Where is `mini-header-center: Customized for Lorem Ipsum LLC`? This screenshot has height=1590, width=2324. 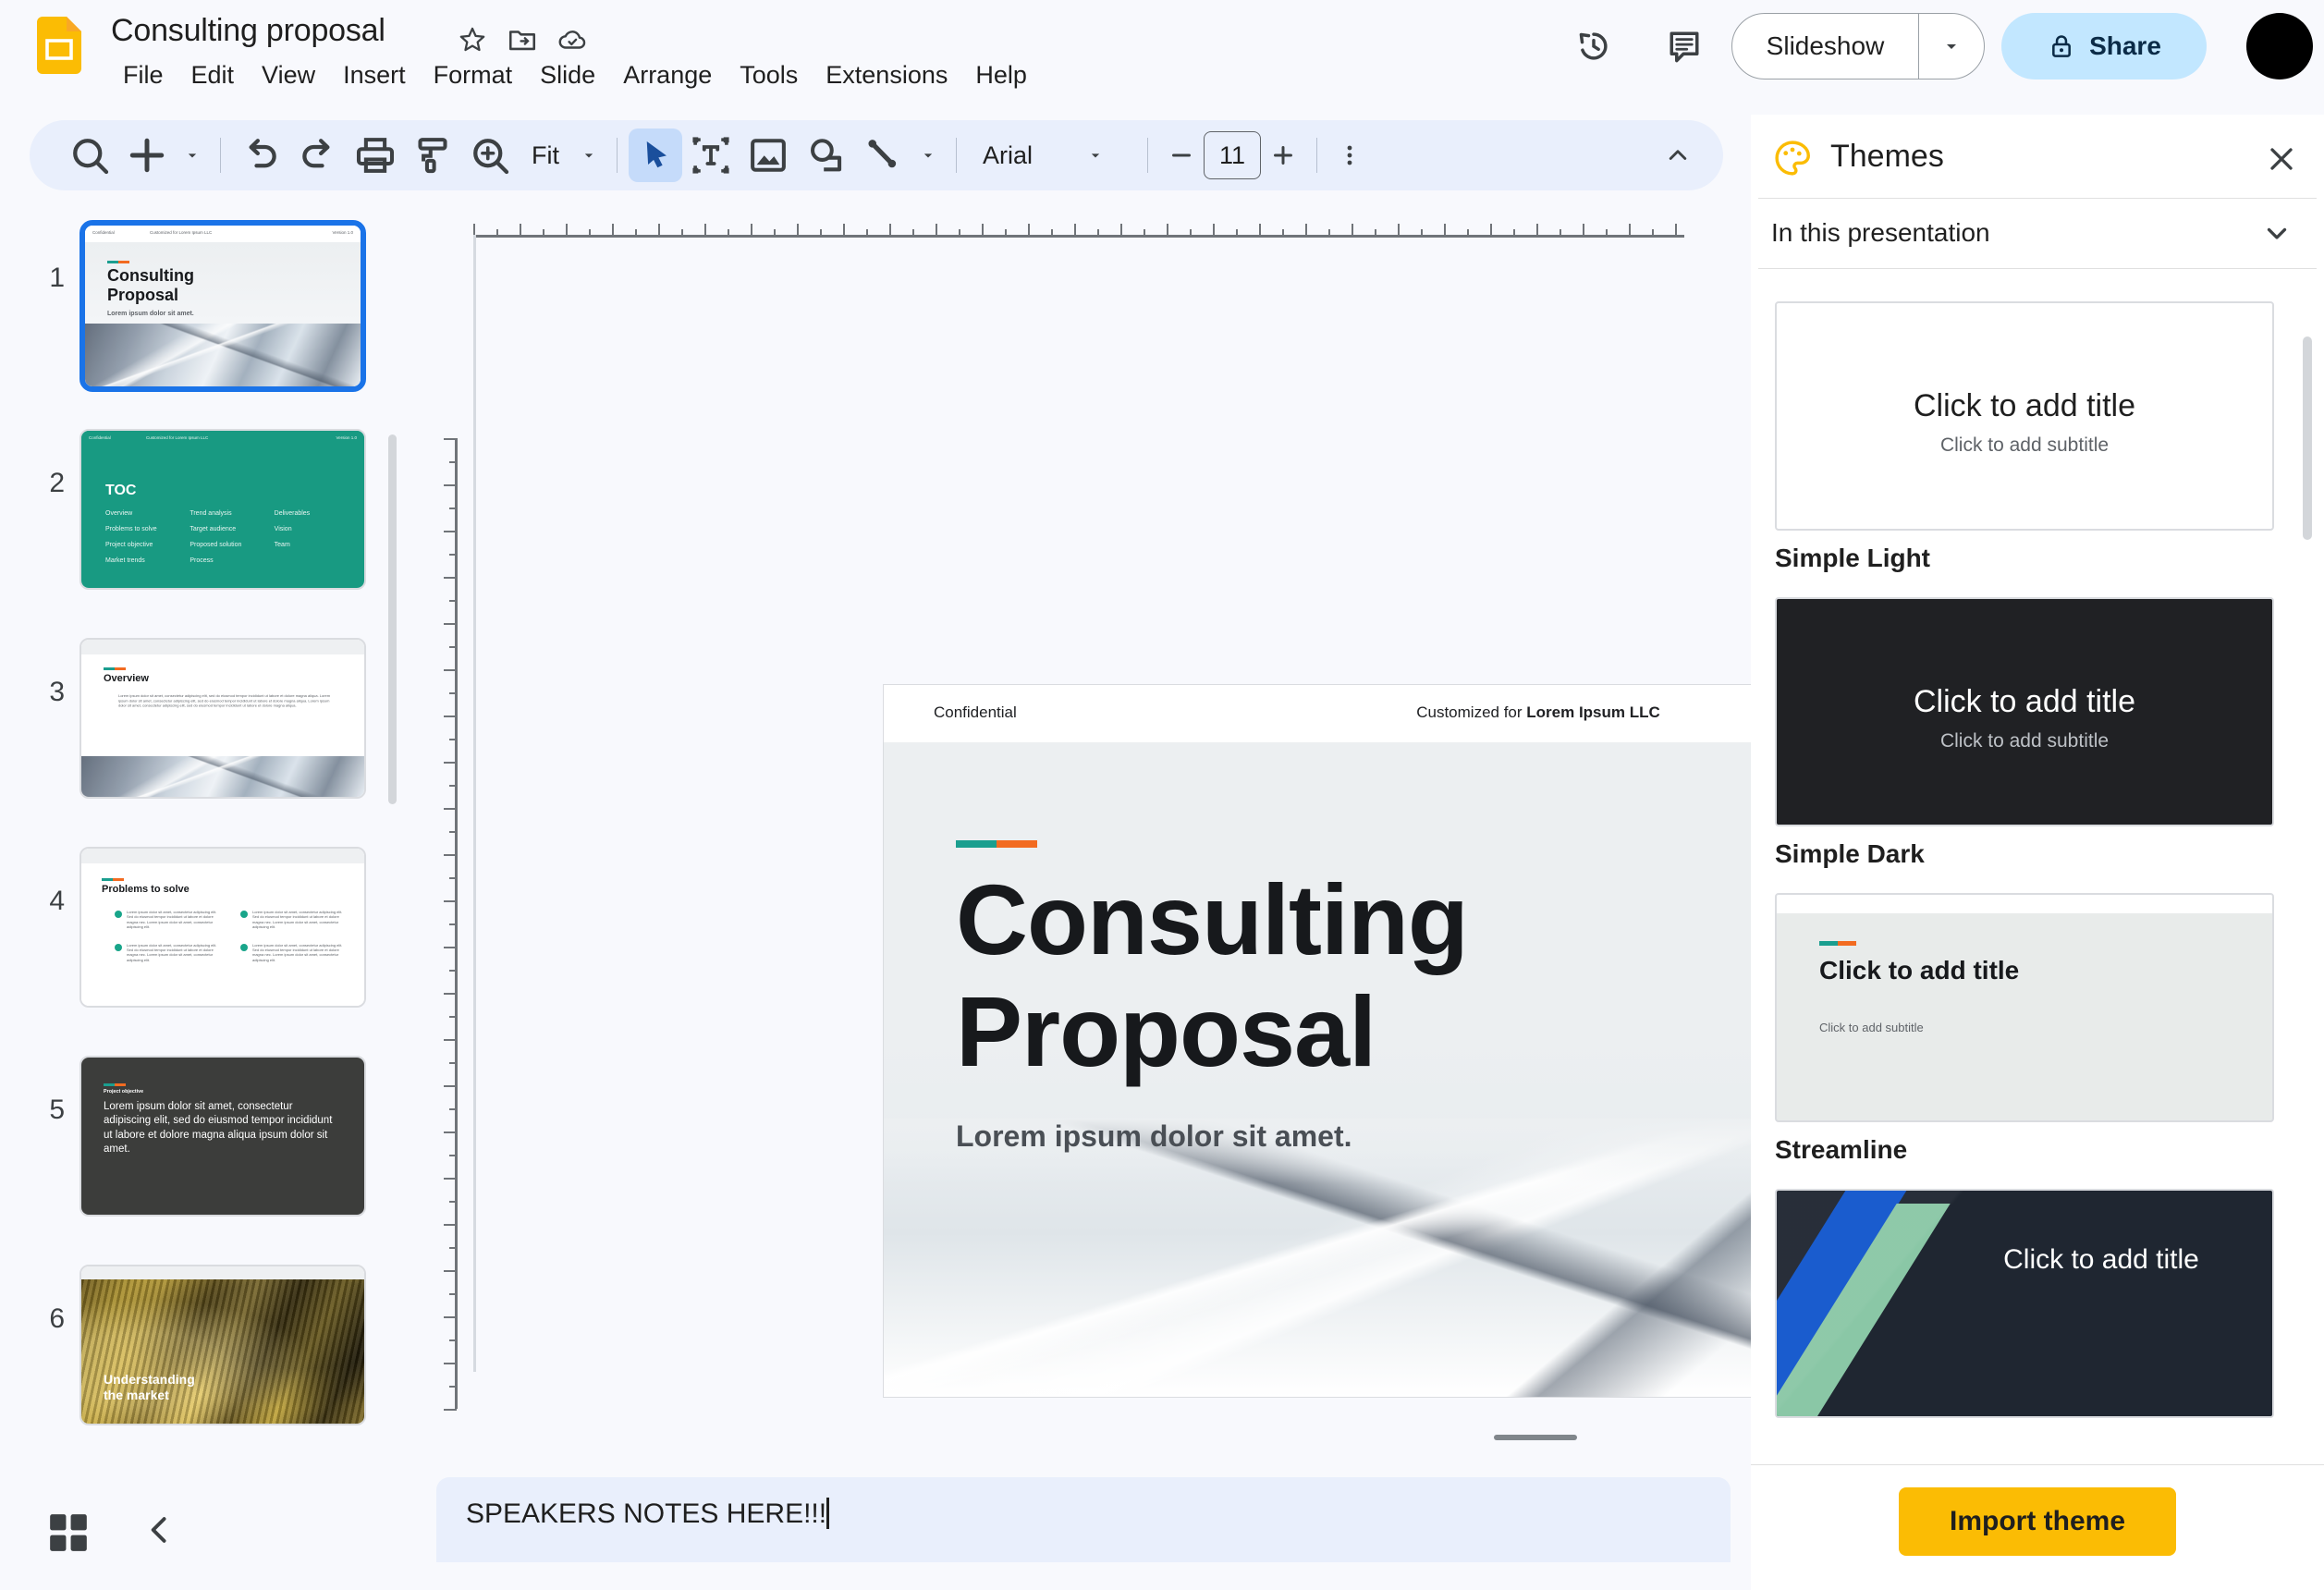 mini-header-center: Customized for Lorem Ipsum LLC is located at coordinates (181, 233).